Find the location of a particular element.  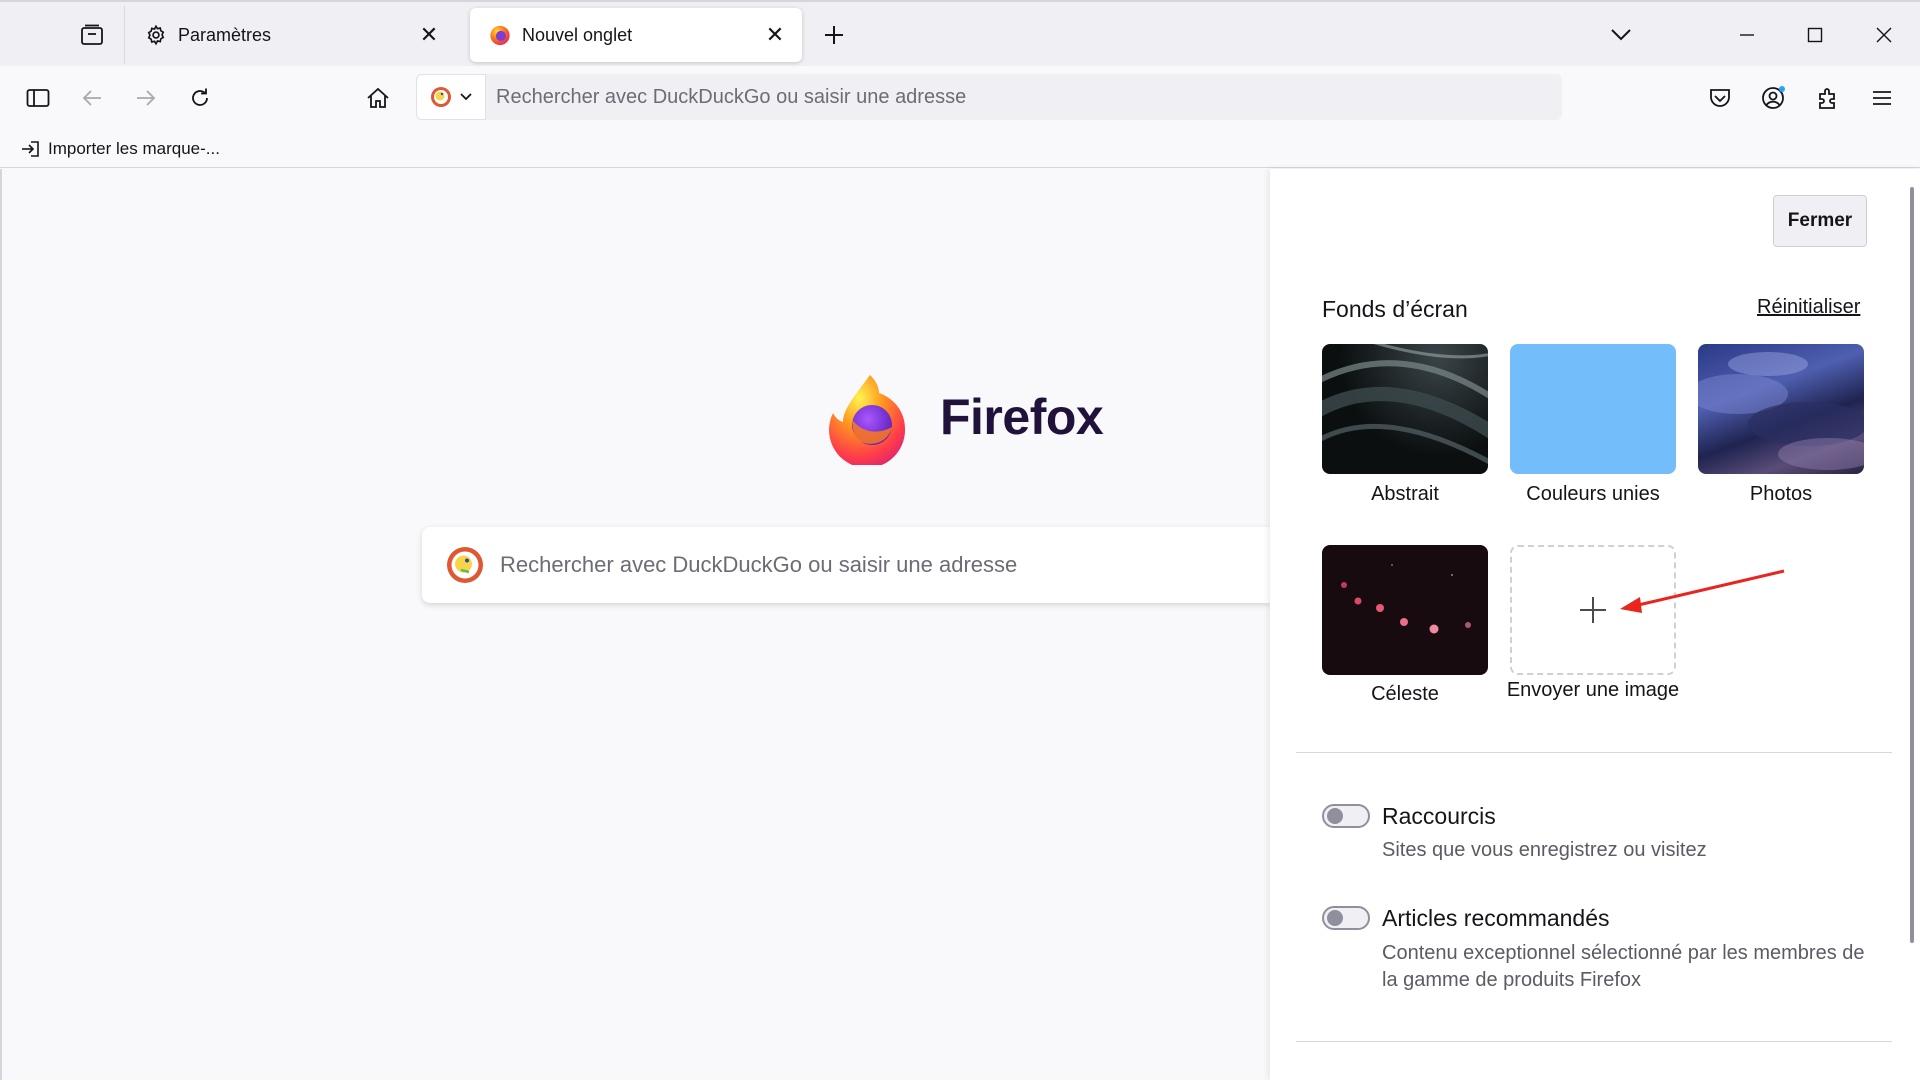

menu-button is located at coordinates (1882, 98).